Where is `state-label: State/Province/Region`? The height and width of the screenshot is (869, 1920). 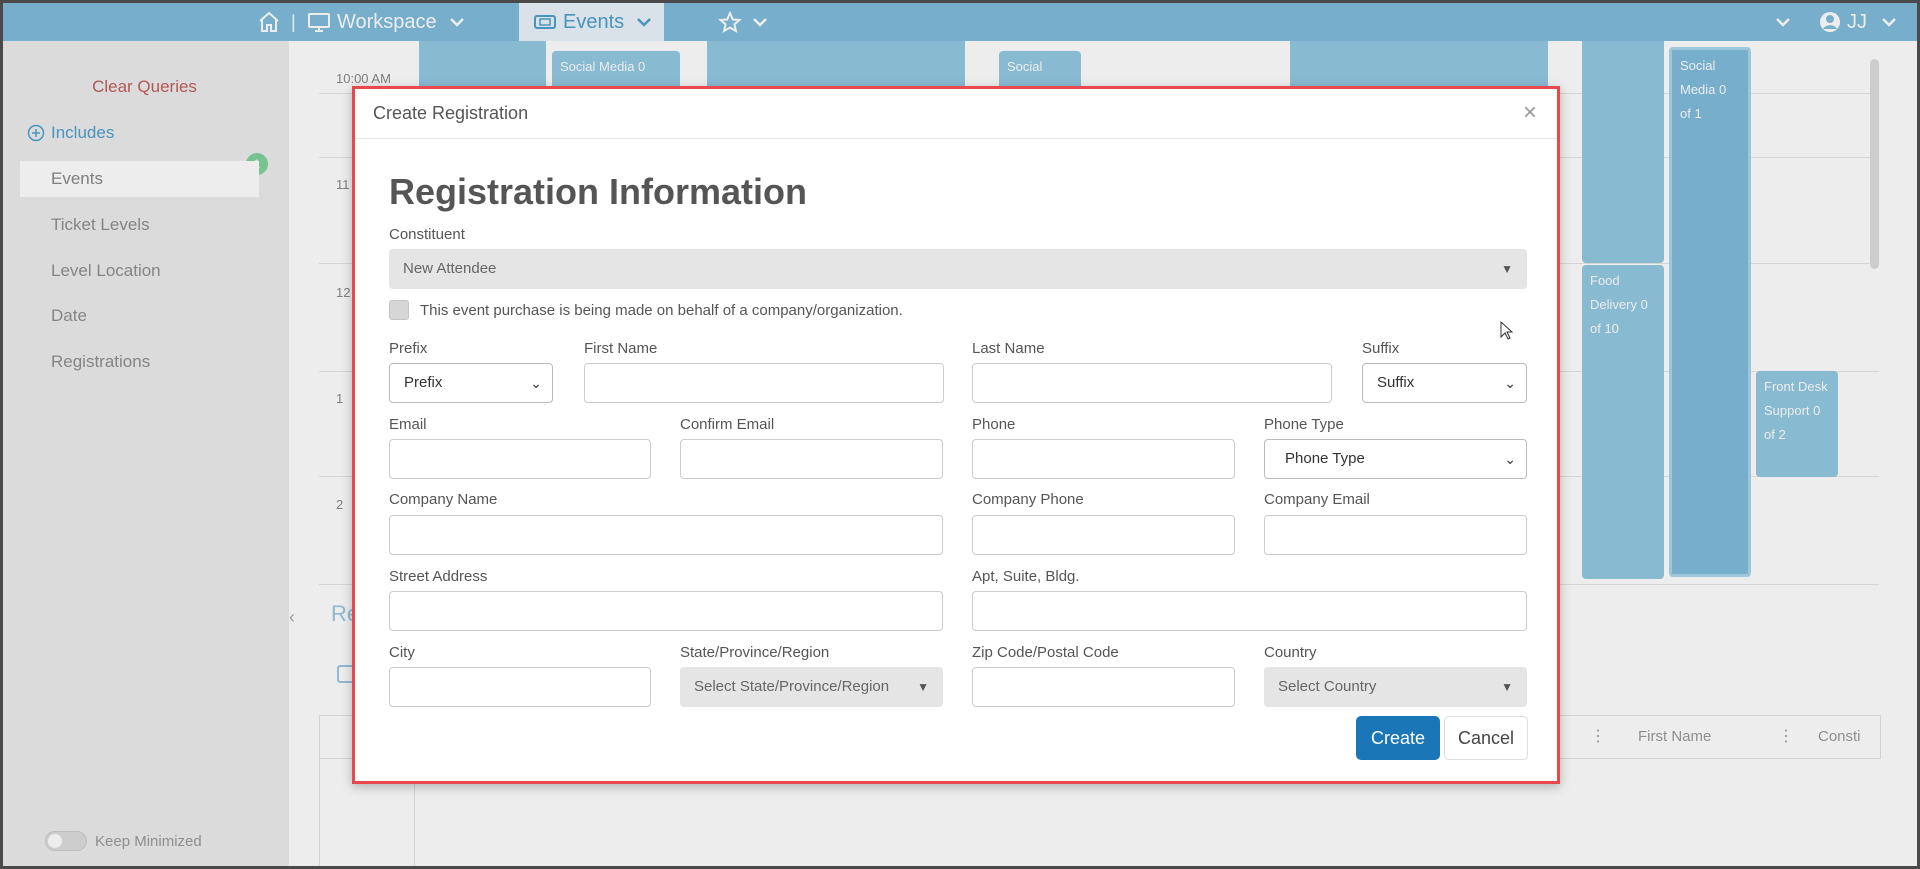 state-label: State/Province/Region is located at coordinates (755, 652).